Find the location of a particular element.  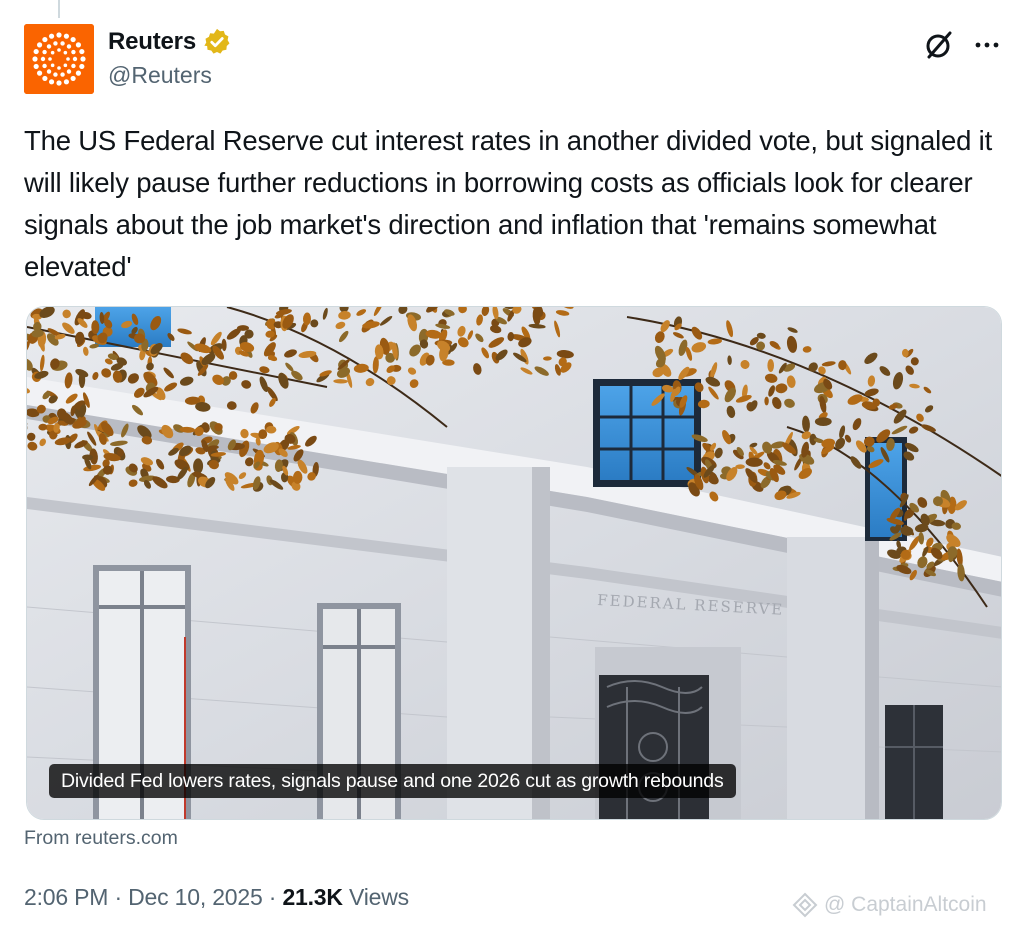

tweet-metadata: 2:06 PM · Dec 10, 2025 · 21.3K Views is located at coordinates (216, 897).